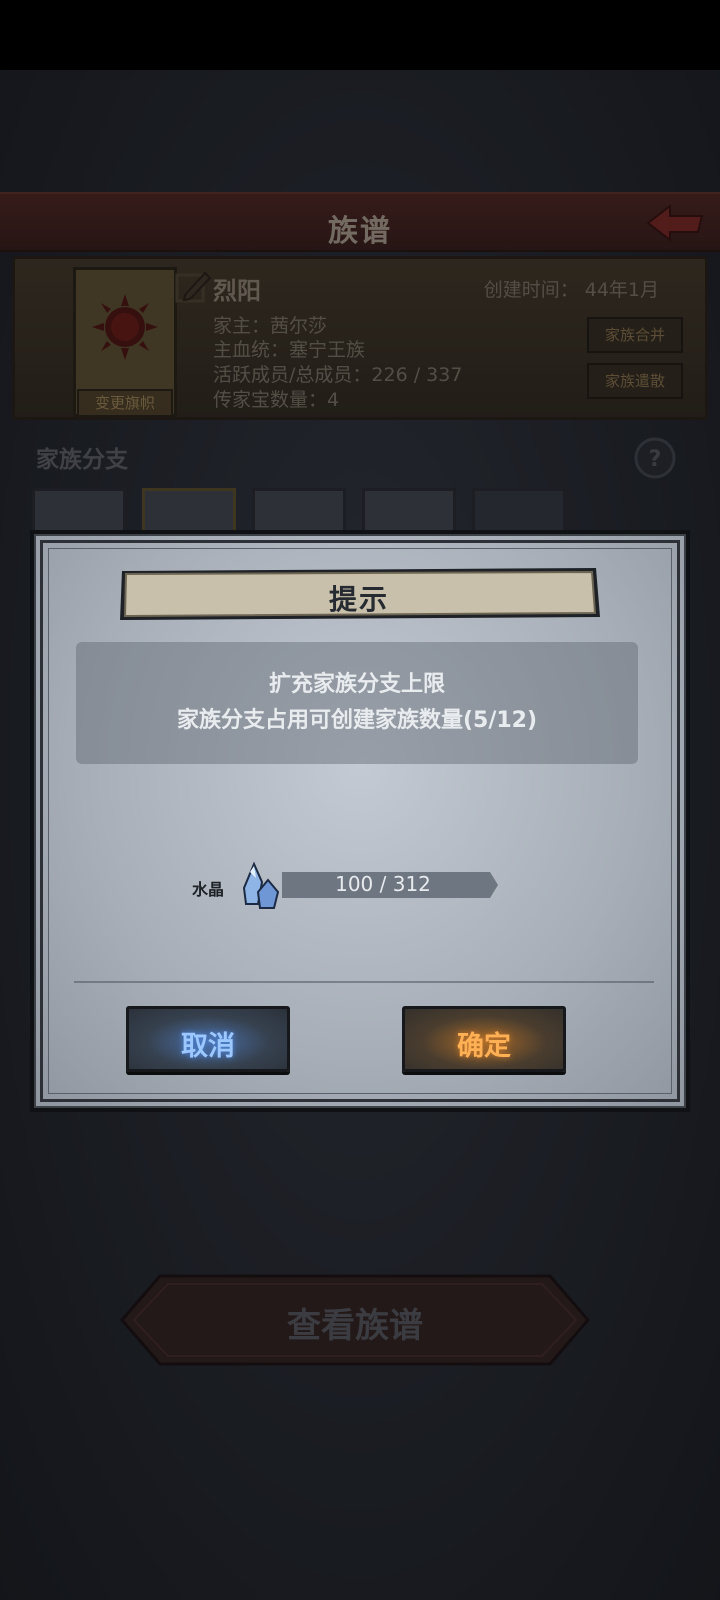 The height and width of the screenshot is (1600, 720). What do you see at coordinates (208, 1046) in the screenshot?
I see `cancel-button-label: 取消` at bounding box center [208, 1046].